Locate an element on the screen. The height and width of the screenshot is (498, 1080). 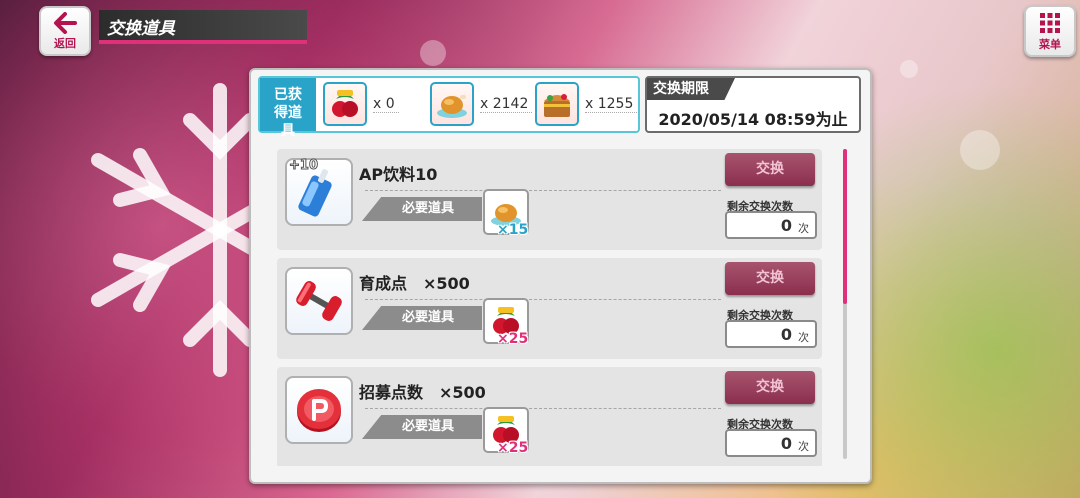
christmas-gift-item-icon is located at coordinates (345, 104).